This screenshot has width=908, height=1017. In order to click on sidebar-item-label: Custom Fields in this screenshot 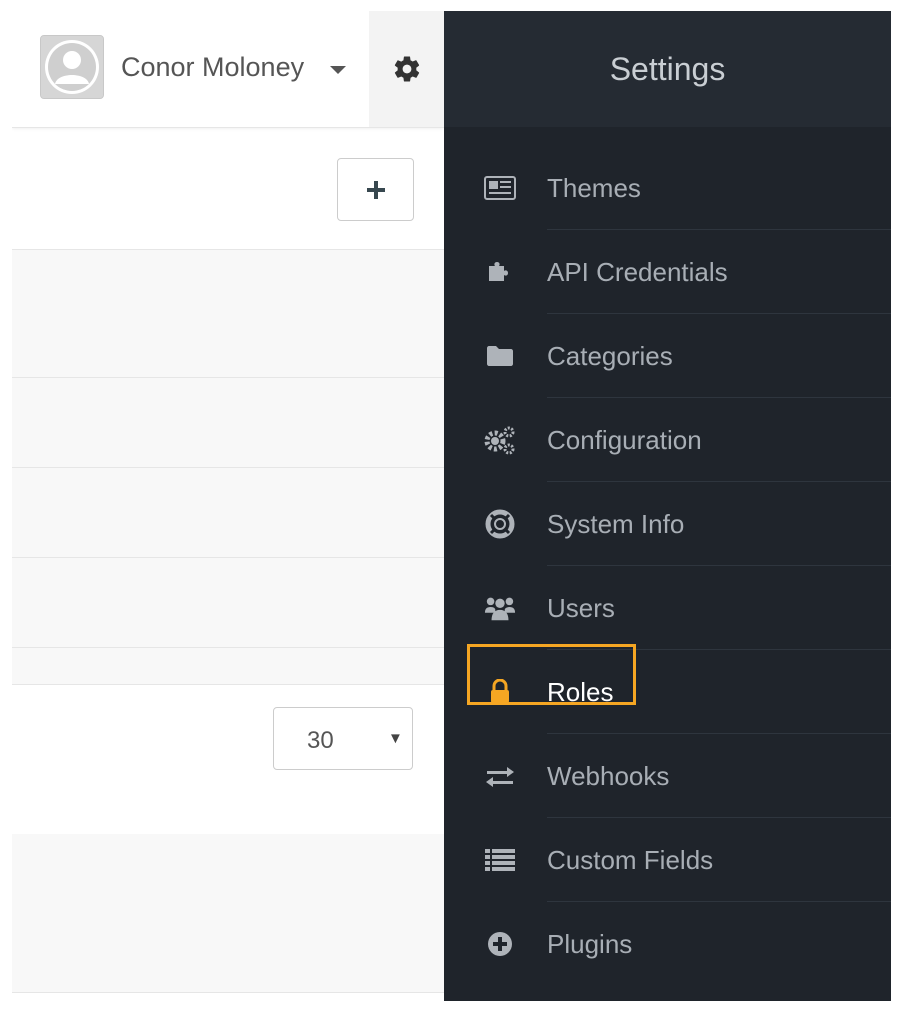, I will do `click(630, 860)`.